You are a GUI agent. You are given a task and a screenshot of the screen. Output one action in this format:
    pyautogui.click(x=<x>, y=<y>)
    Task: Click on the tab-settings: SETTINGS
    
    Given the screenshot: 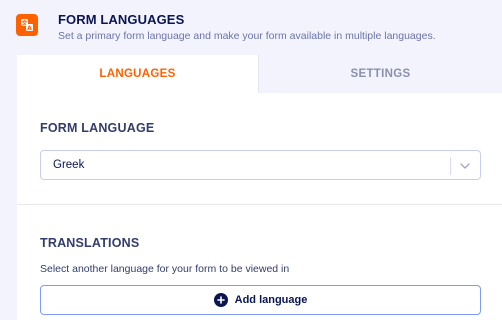 What is the action you would take?
    pyautogui.click(x=380, y=74)
    